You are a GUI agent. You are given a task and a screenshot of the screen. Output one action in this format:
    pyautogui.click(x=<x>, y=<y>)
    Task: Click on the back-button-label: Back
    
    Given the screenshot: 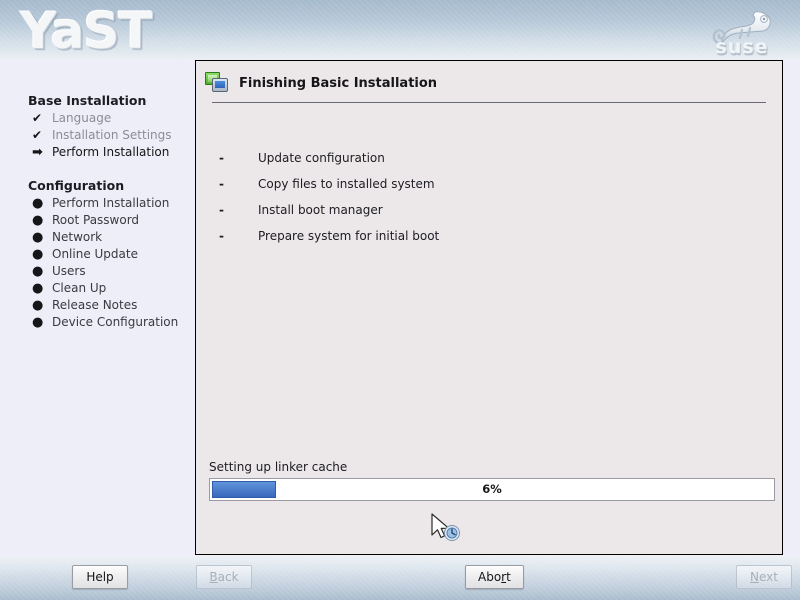 What is the action you would take?
    pyautogui.click(x=224, y=577)
    